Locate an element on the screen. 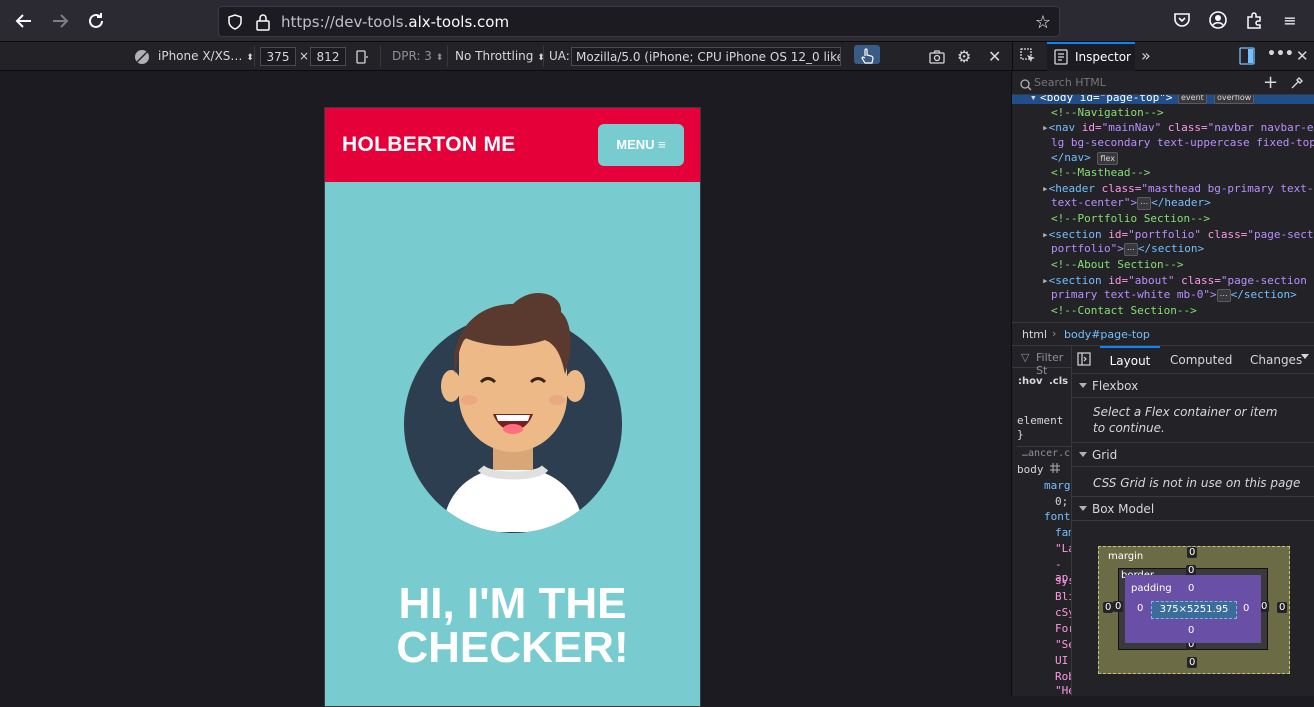  pocket-icon is located at coordinates (1182, 21).